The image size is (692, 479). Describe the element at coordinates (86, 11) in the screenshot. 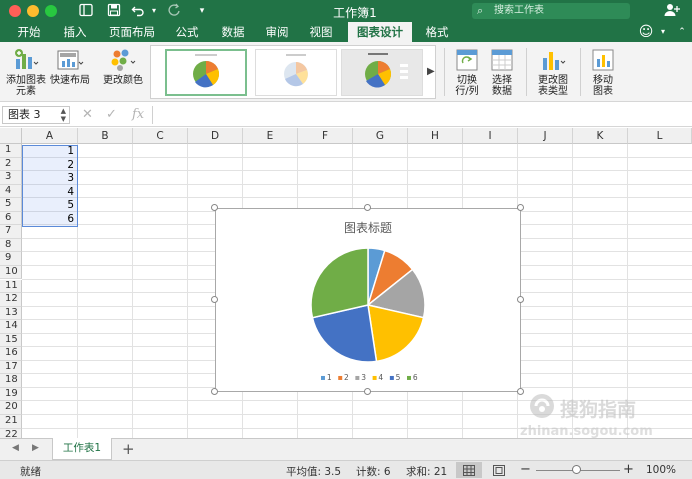

I see `sidebar-icon` at that location.